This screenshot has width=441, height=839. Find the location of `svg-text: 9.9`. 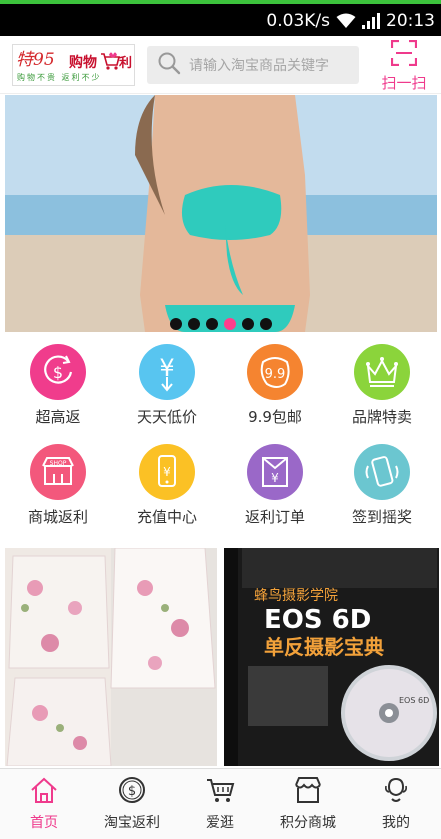

svg-text: 9.9 is located at coordinates (275, 374).